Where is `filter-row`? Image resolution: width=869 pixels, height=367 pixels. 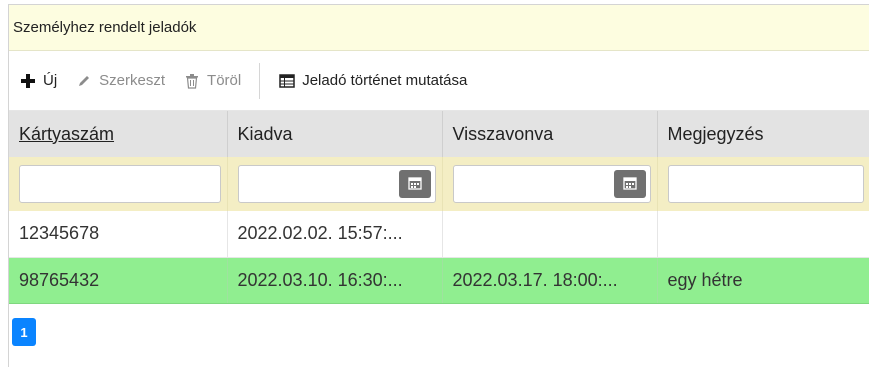
filter-row is located at coordinates (439, 184).